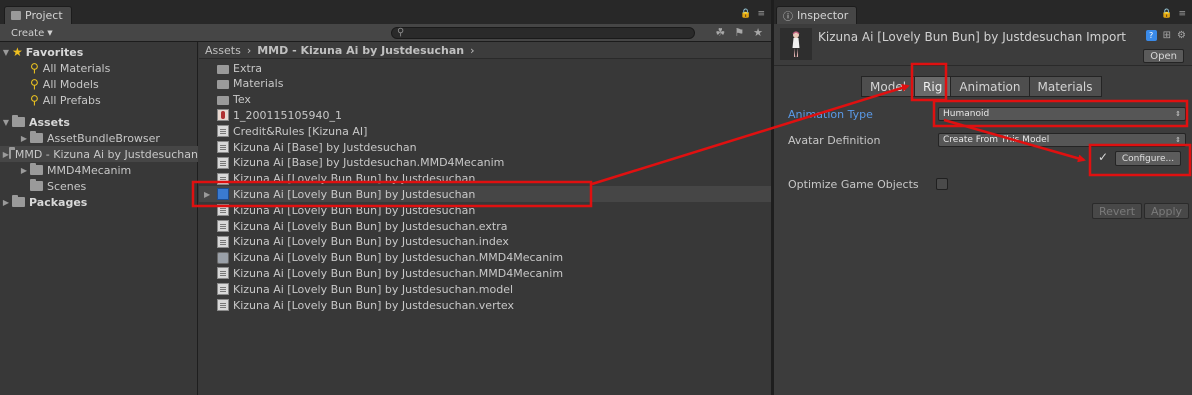 This screenshot has width=1192, height=395. What do you see at coordinates (99, 202) in the screenshot?
I see `tree-item: ▶ Packages` at bounding box center [99, 202].